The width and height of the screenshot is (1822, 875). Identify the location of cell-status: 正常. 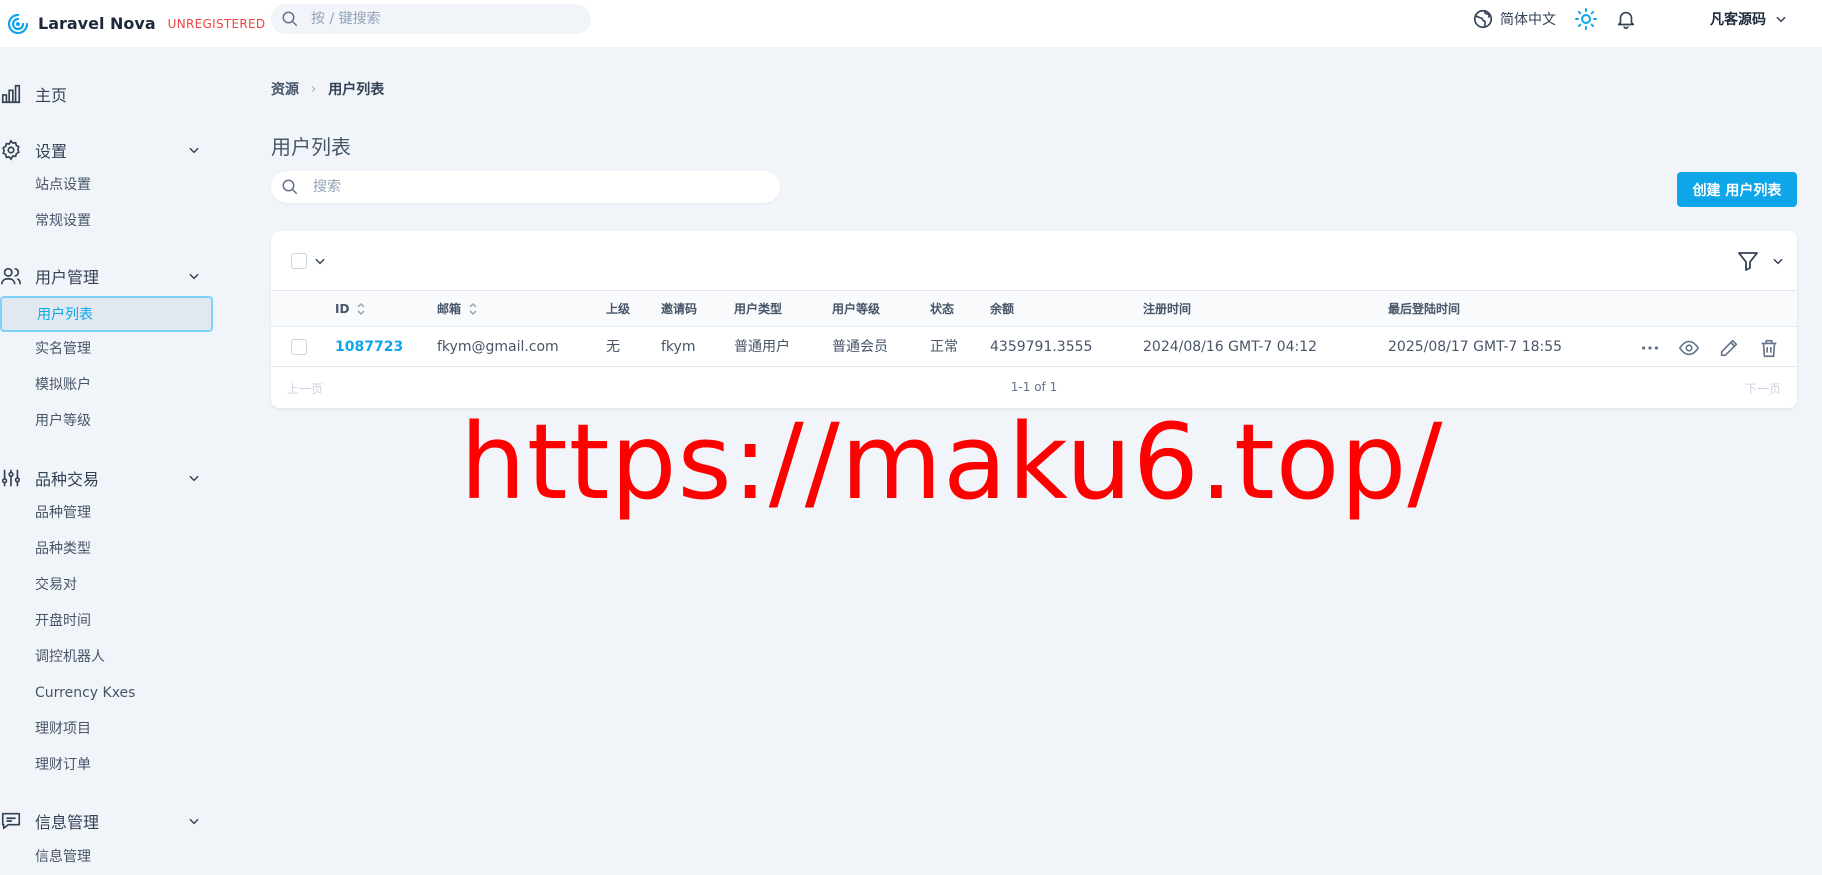
(944, 347).